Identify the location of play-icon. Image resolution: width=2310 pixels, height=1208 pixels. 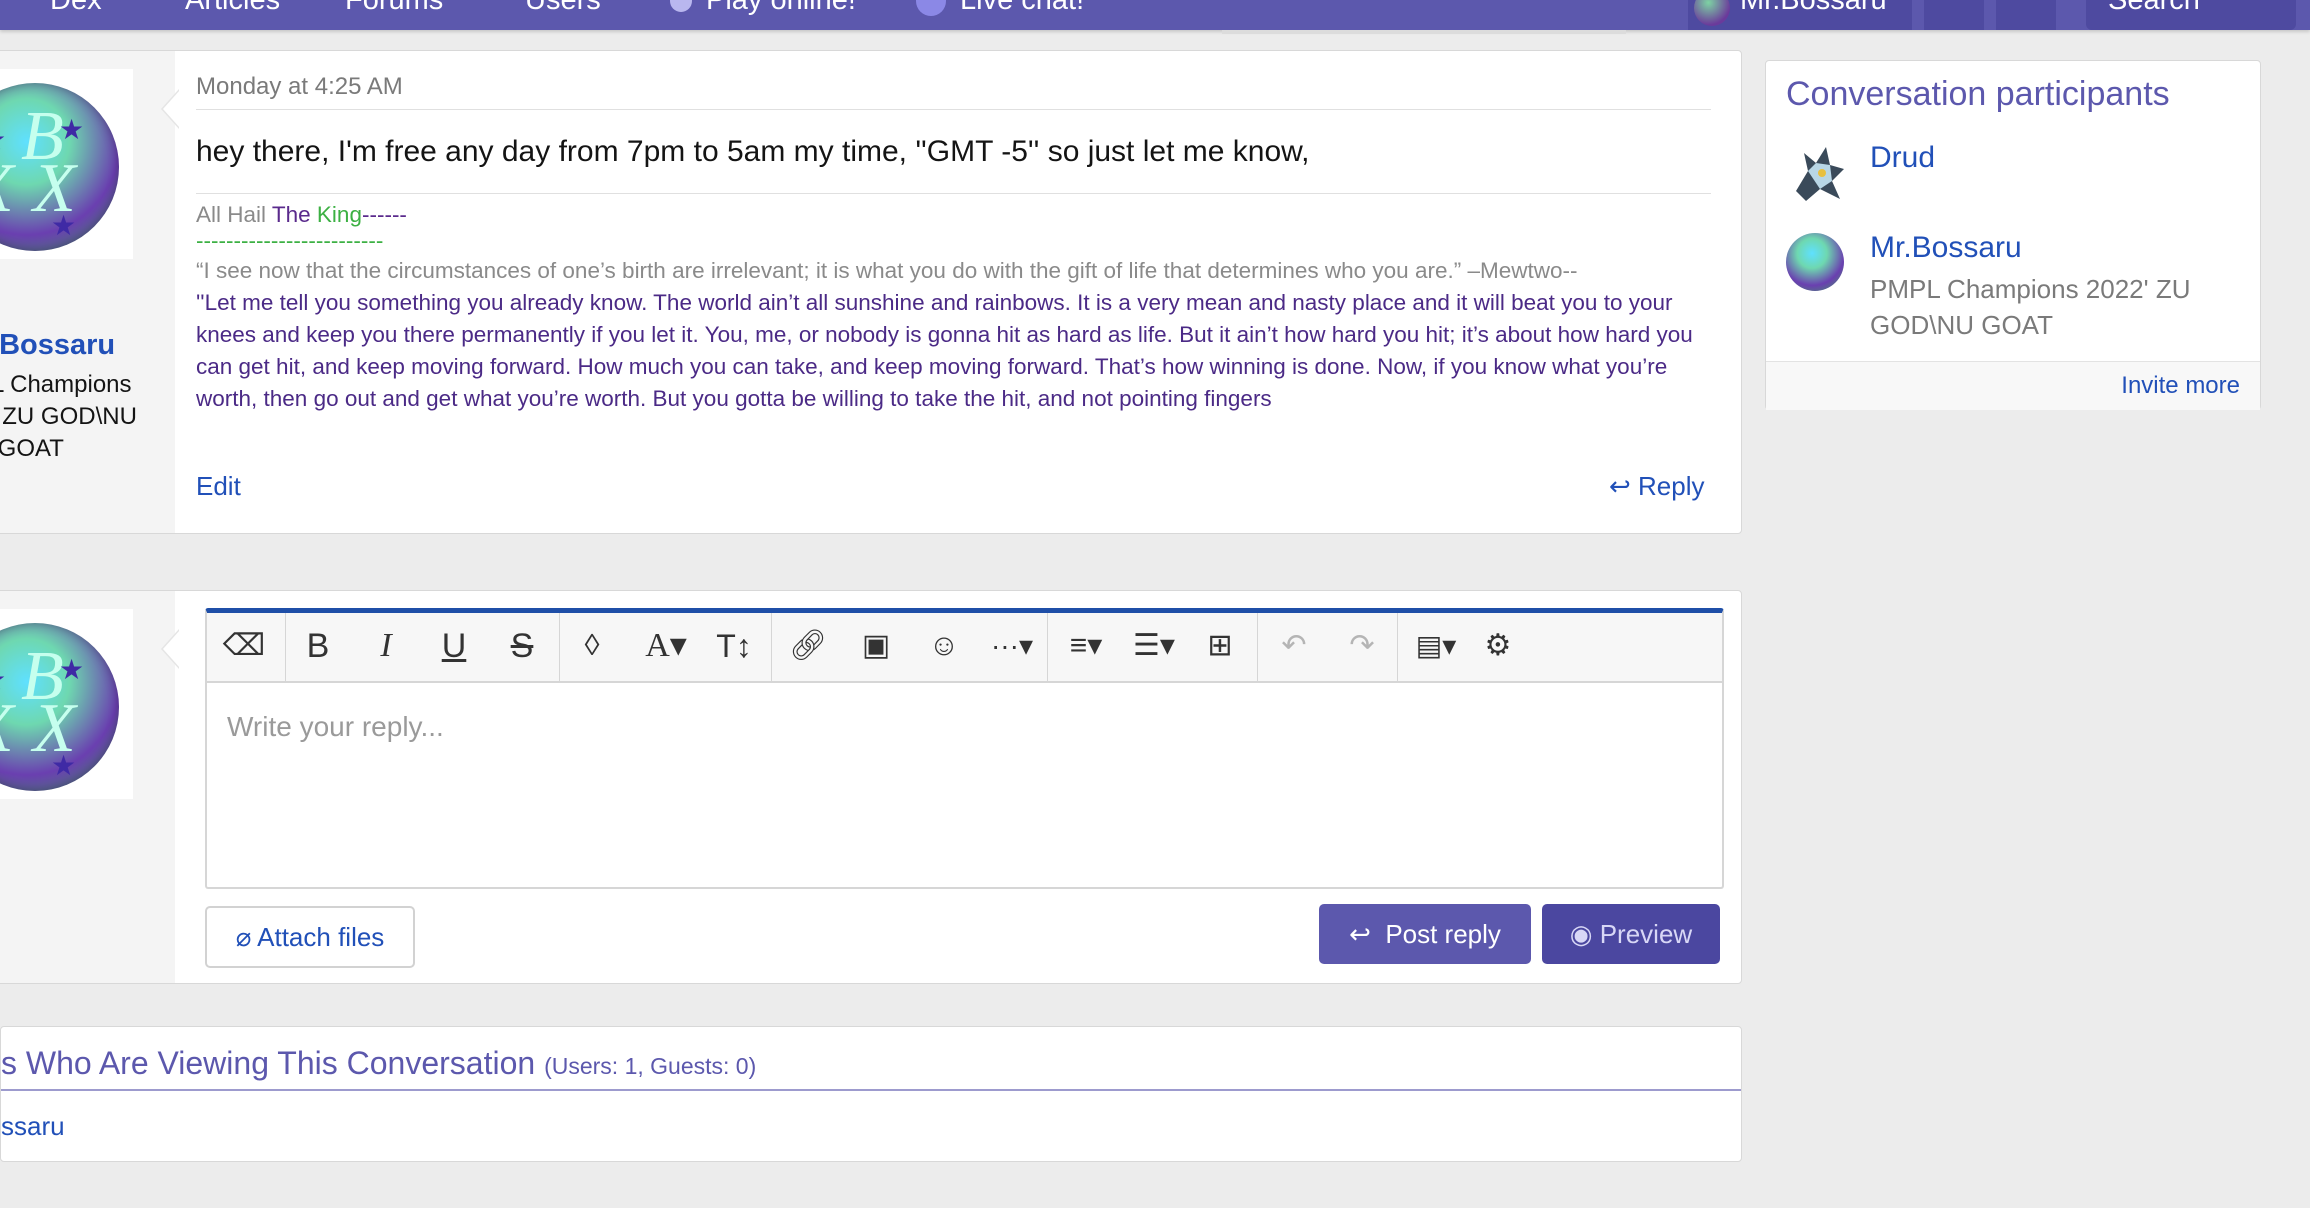
(681, 6).